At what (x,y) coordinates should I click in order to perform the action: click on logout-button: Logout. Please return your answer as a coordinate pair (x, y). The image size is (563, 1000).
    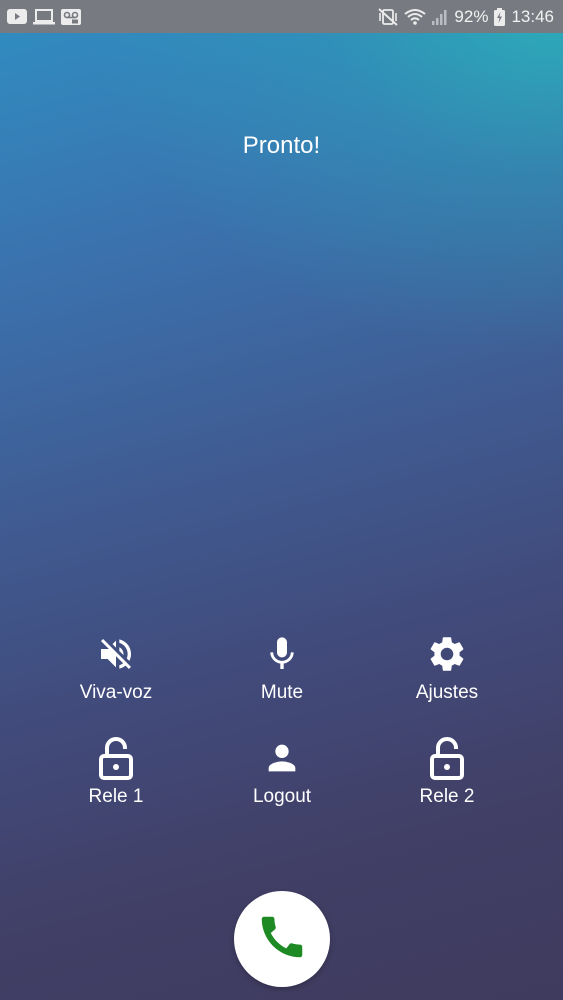
    Looking at the image, I should click on (282, 772).